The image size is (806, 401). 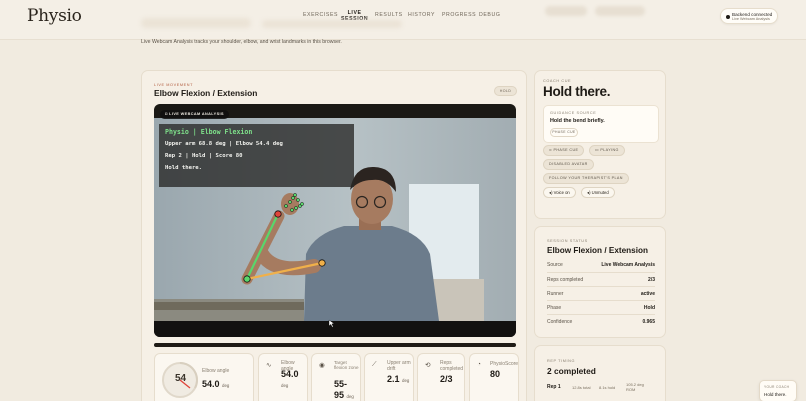 What do you see at coordinates (564, 132) in the screenshot?
I see `phase-cue-pill: PHASE CUE` at bounding box center [564, 132].